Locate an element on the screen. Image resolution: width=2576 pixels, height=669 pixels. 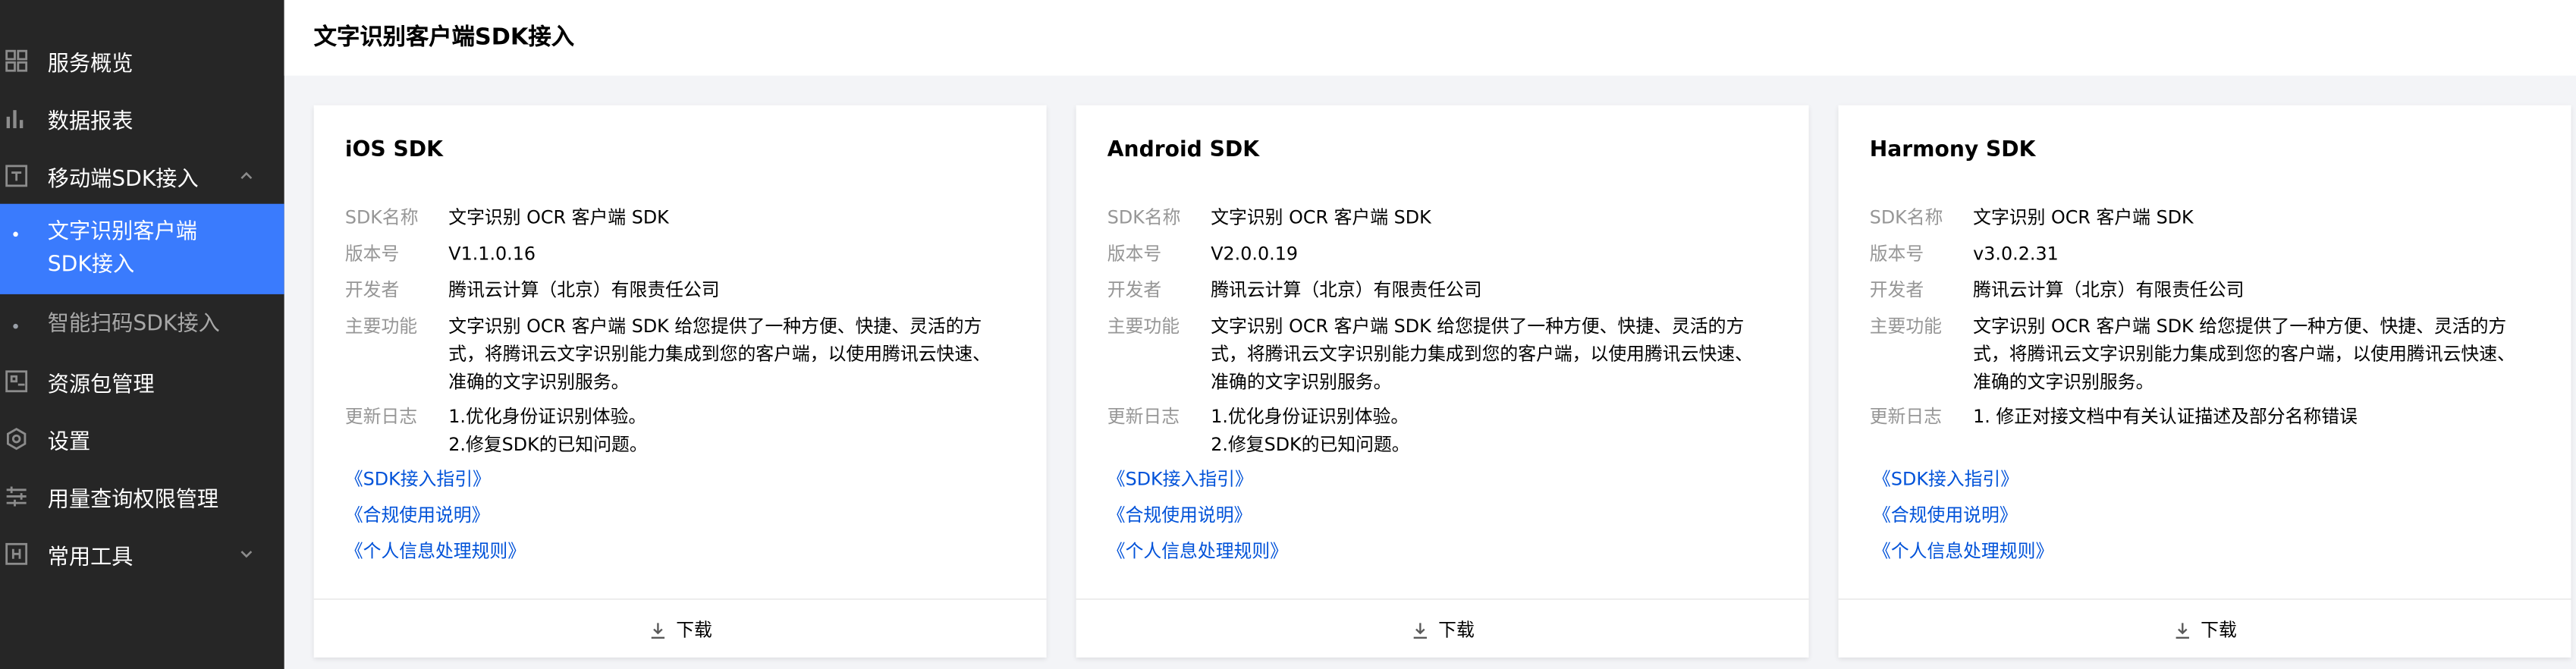
toolbox-icon is located at coordinates (16, 553).